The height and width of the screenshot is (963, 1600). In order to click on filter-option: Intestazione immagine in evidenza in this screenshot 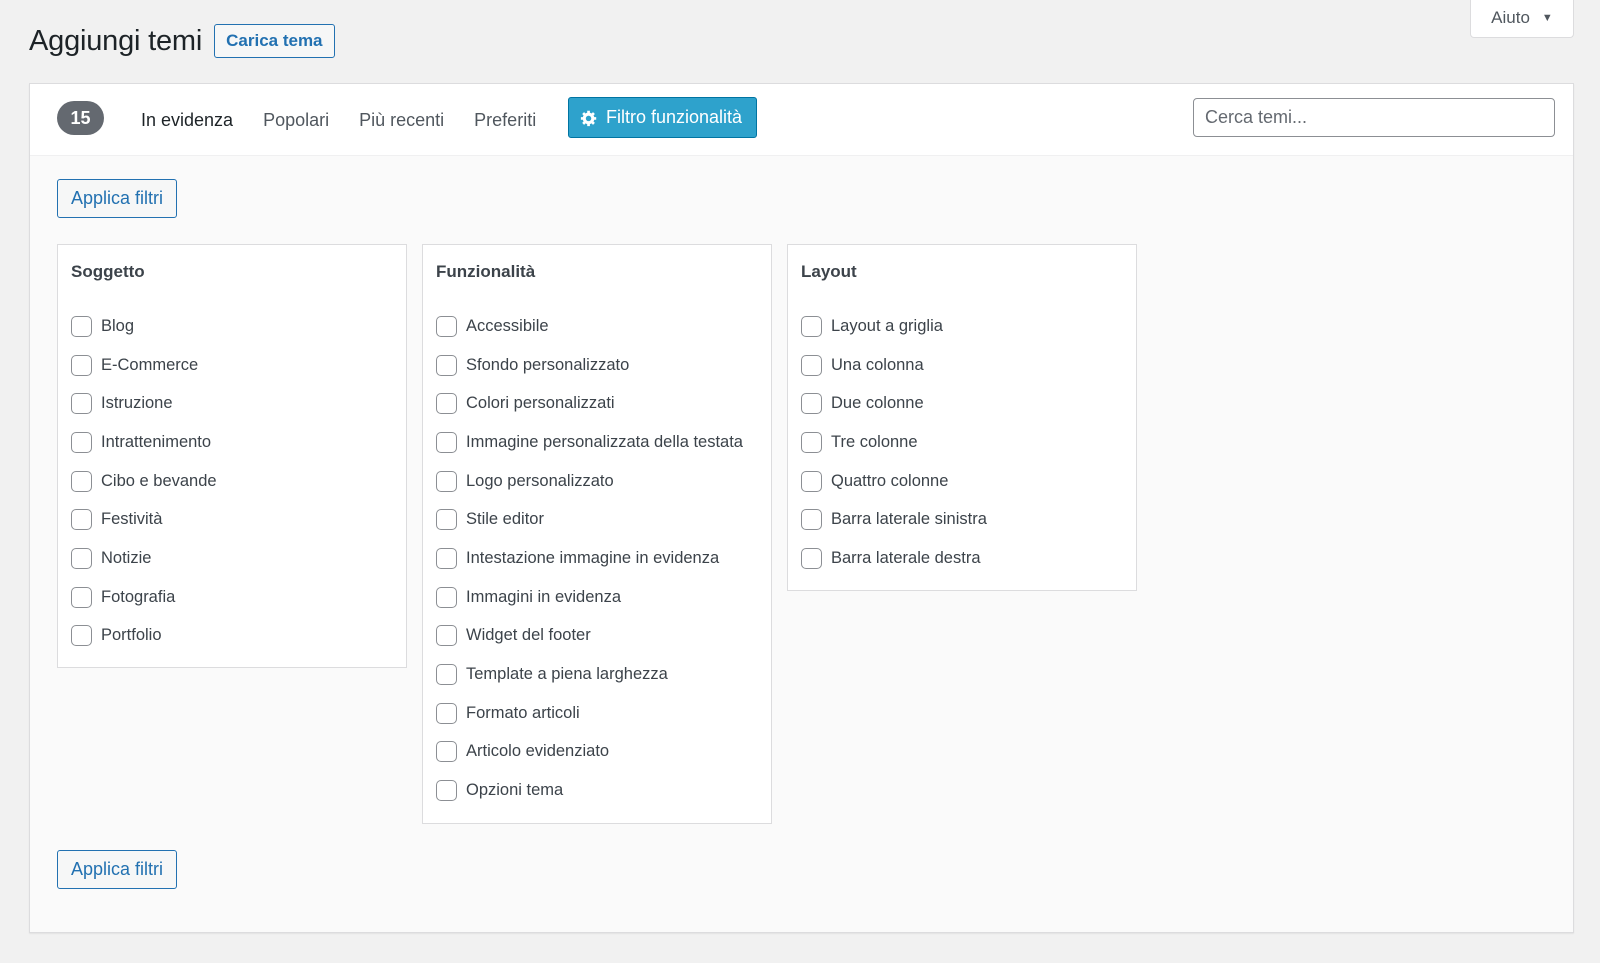, I will do `click(597, 558)`.